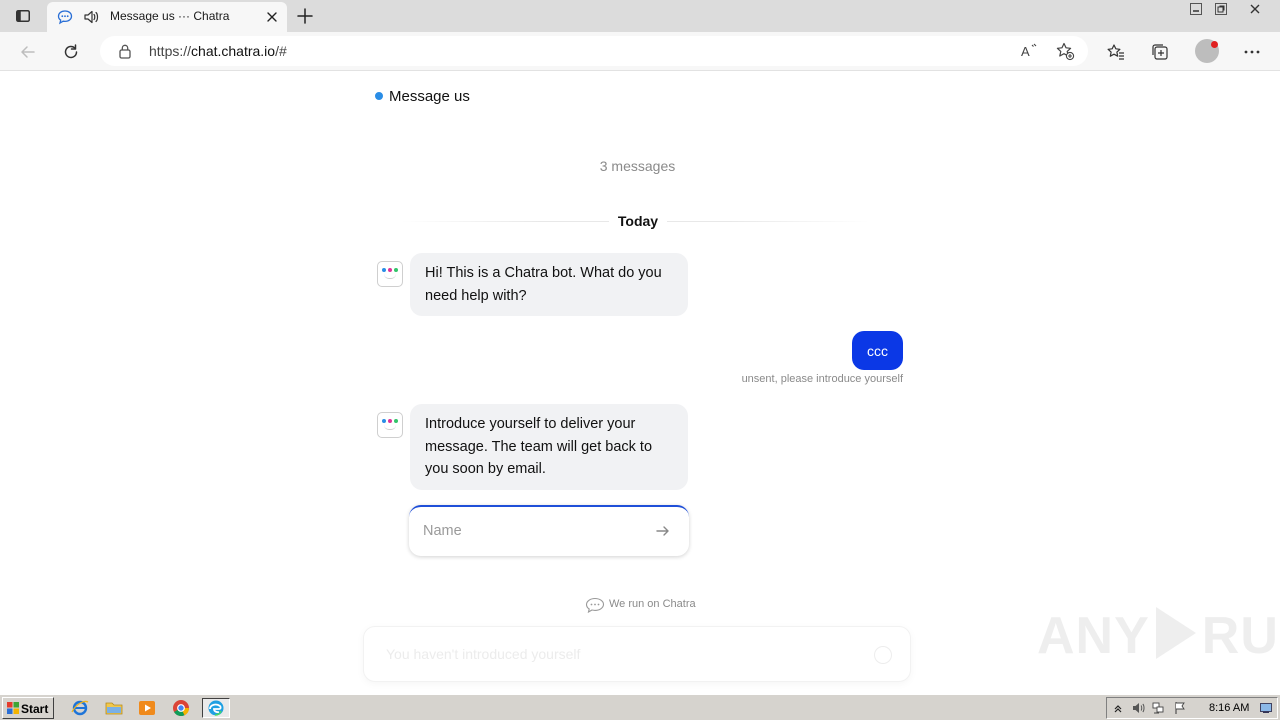 The width and height of the screenshot is (1280, 720). I want to click on tab-actions-icon, so click(23, 16).